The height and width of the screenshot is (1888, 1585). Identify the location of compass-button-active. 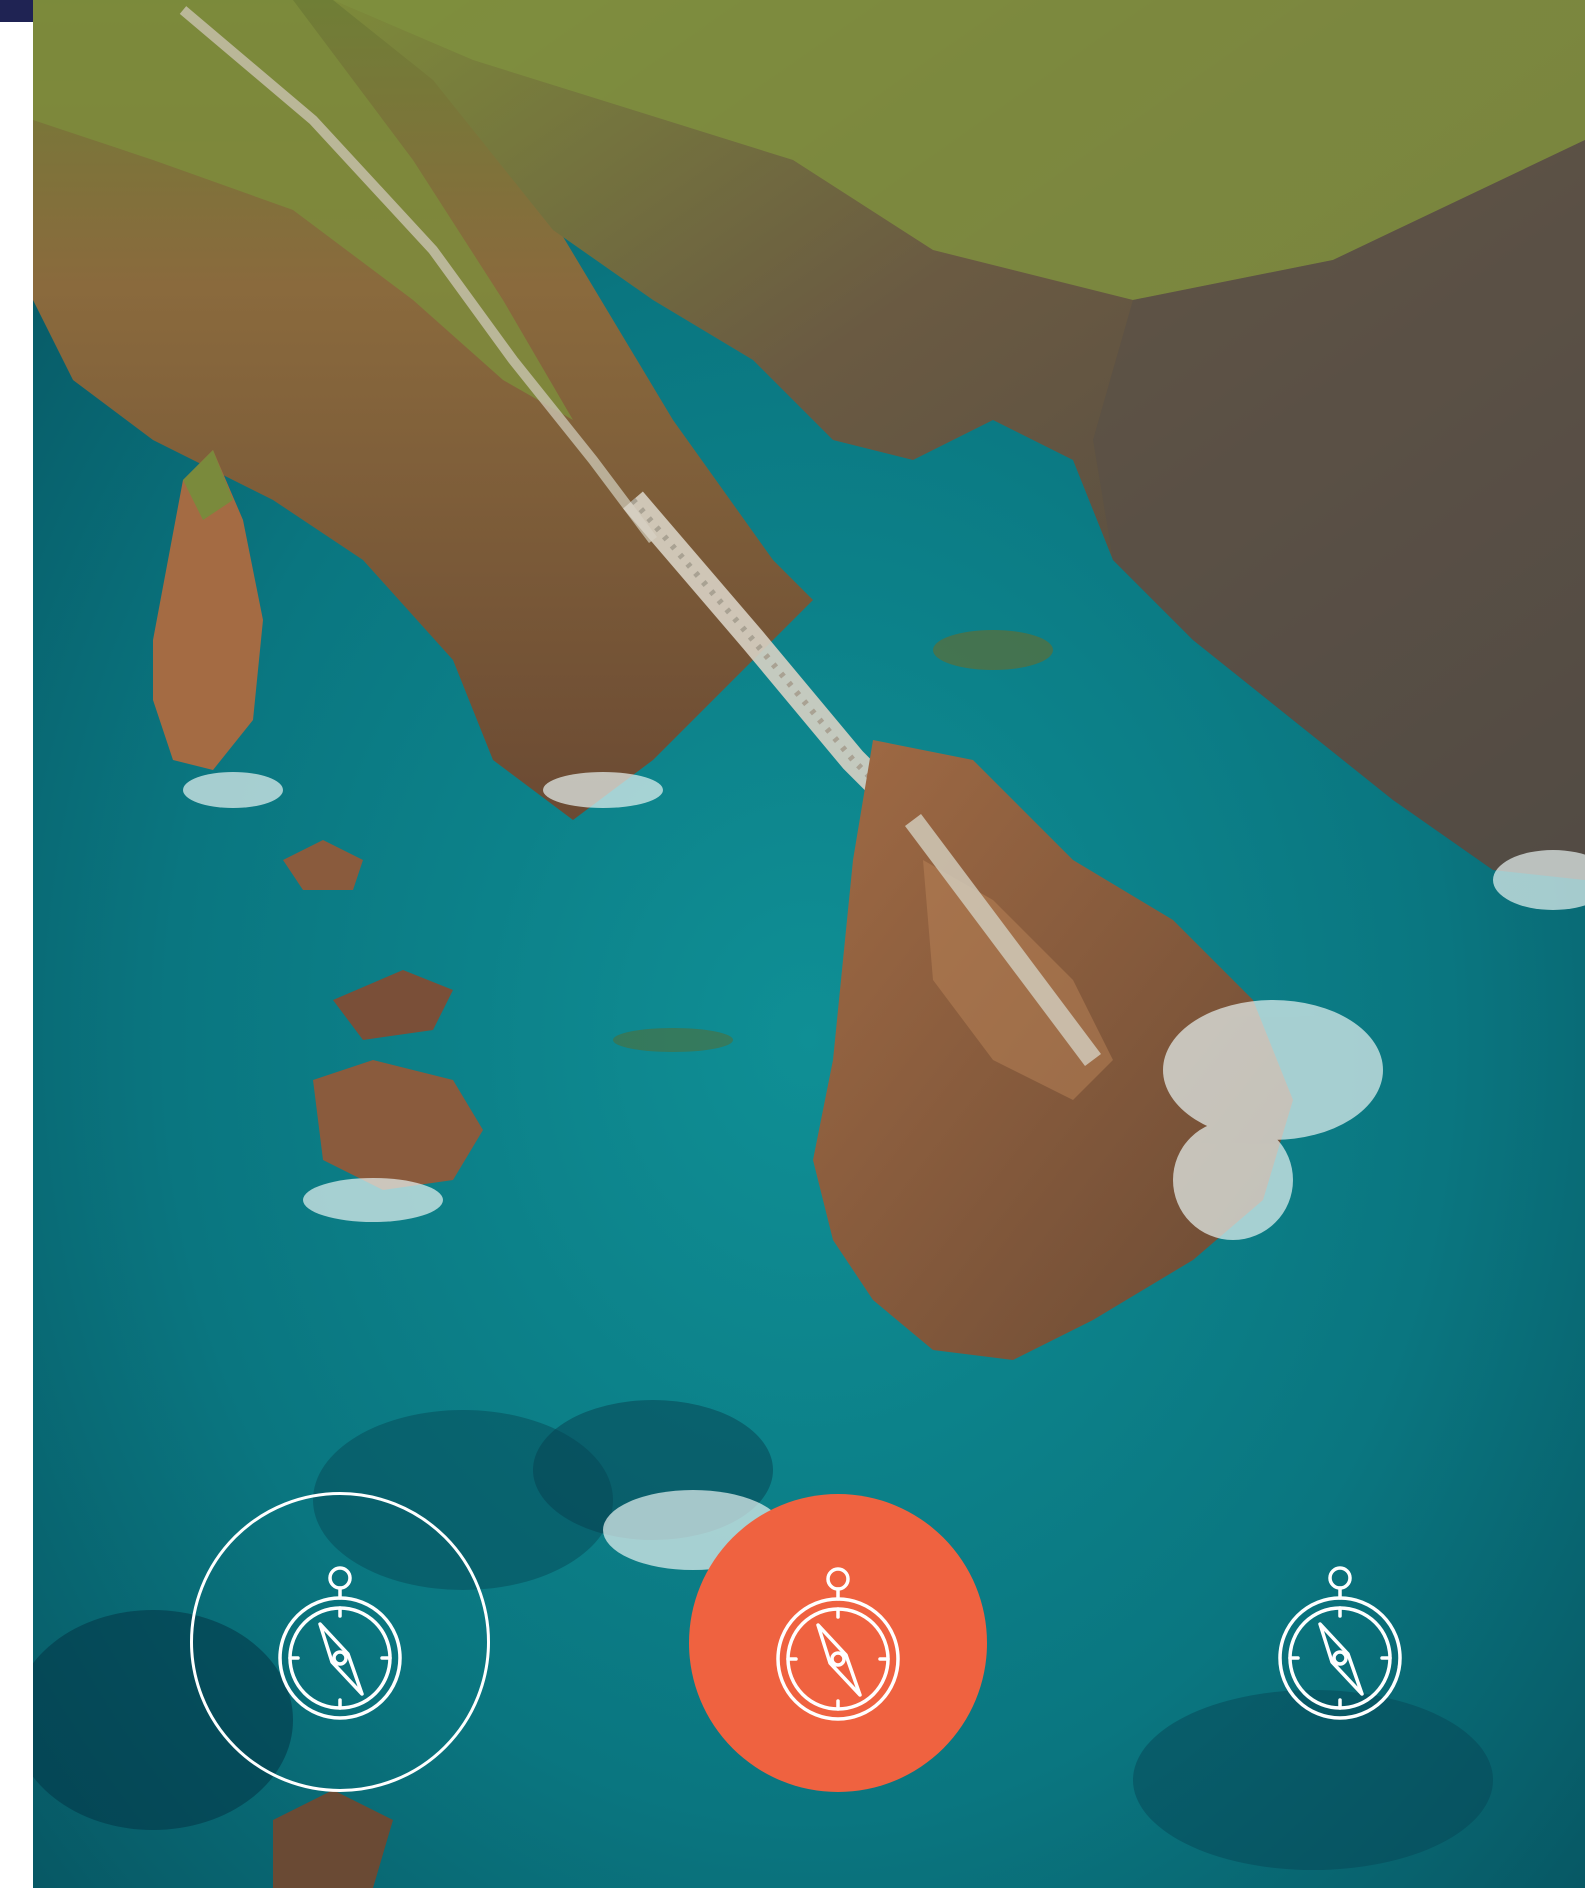
(838, 1643).